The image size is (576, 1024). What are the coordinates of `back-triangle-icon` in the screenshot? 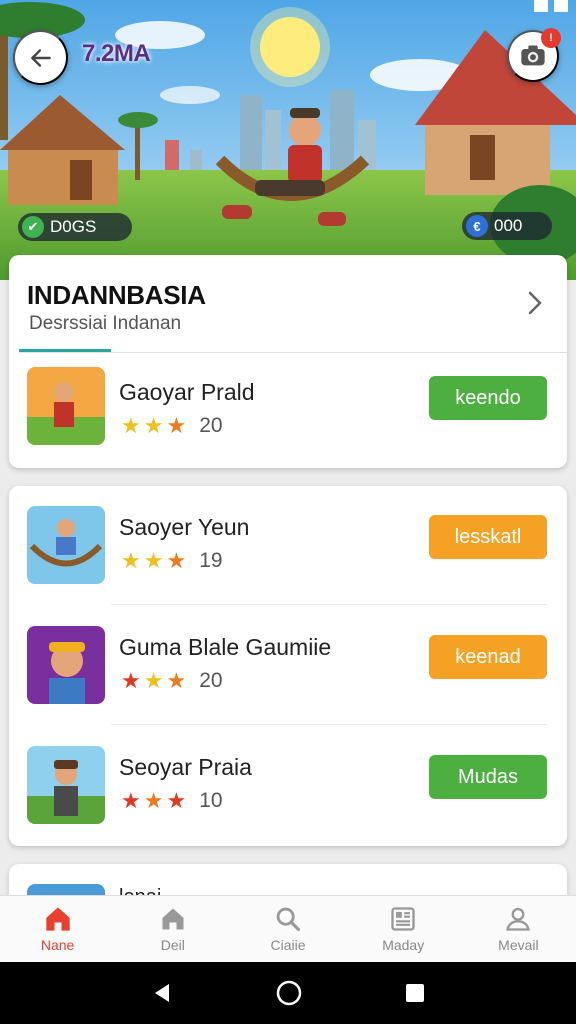 It's located at (162, 993).